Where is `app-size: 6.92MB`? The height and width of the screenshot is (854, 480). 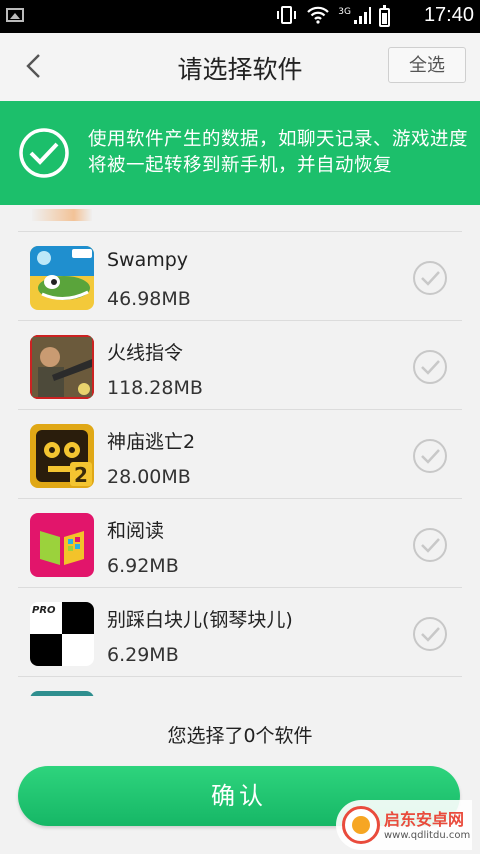
app-size: 6.92MB is located at coordinates (143, 566).